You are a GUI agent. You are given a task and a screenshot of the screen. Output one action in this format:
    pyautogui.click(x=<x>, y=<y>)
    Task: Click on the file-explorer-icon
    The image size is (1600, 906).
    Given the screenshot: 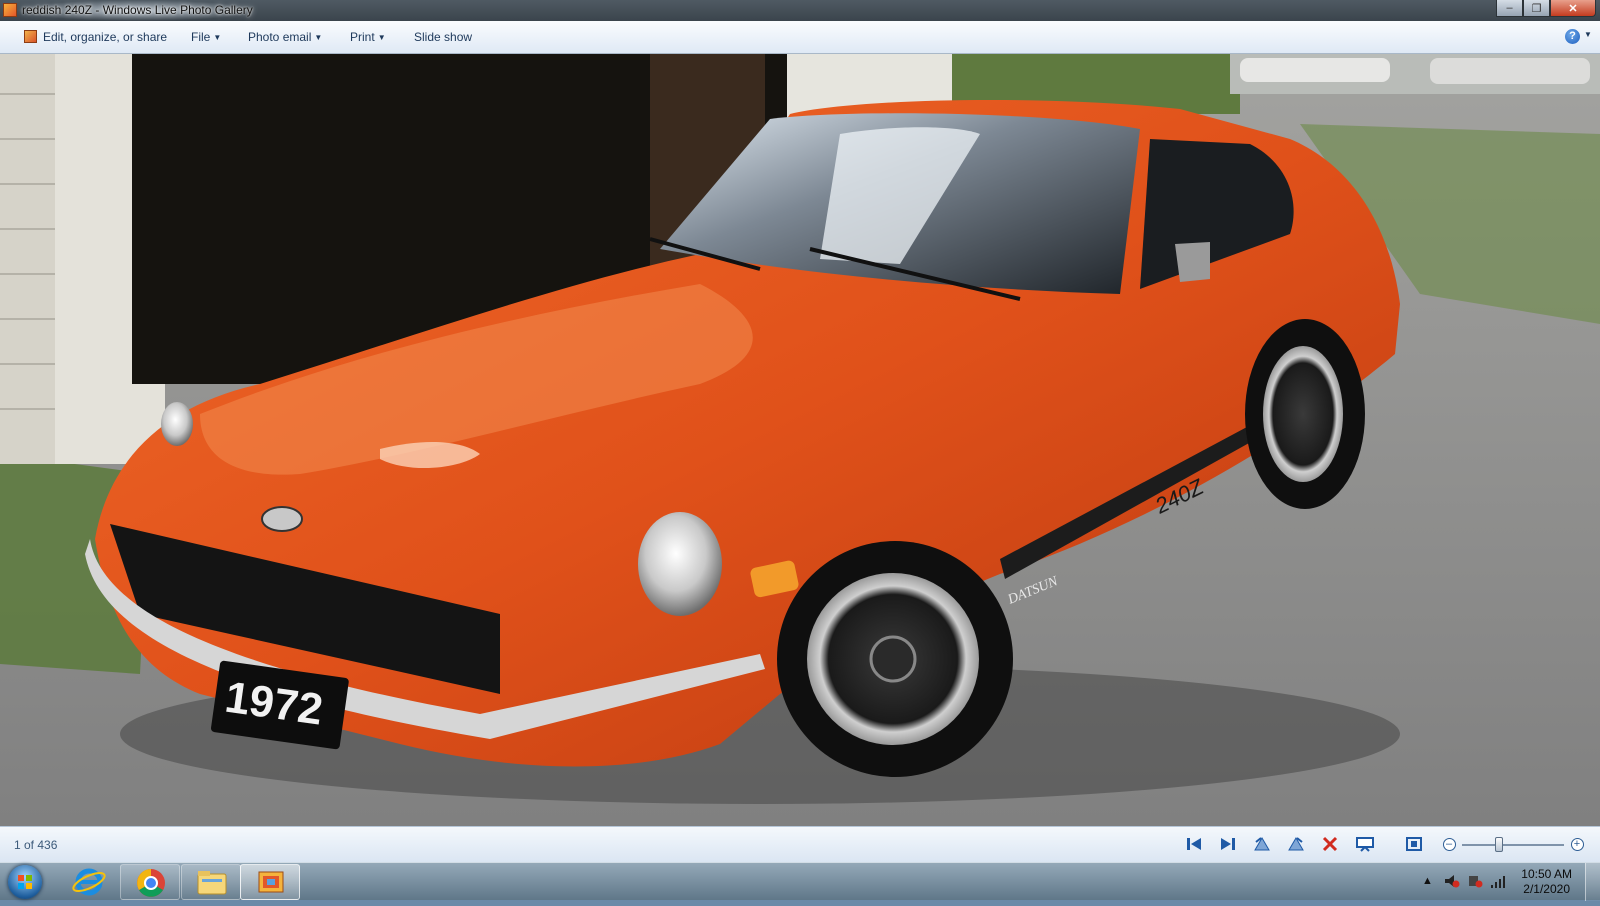 What is the action you would take?
    pyautogui.click(x=212, y=883)
    